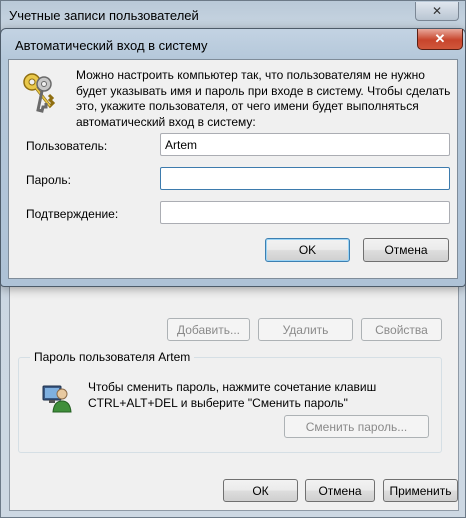 This screenshot has height=518, width=466. What do you see at coordinates (340, 490) in the screenshot?
I see `cancel-button: Отмена` at bounding box center [340, 490].